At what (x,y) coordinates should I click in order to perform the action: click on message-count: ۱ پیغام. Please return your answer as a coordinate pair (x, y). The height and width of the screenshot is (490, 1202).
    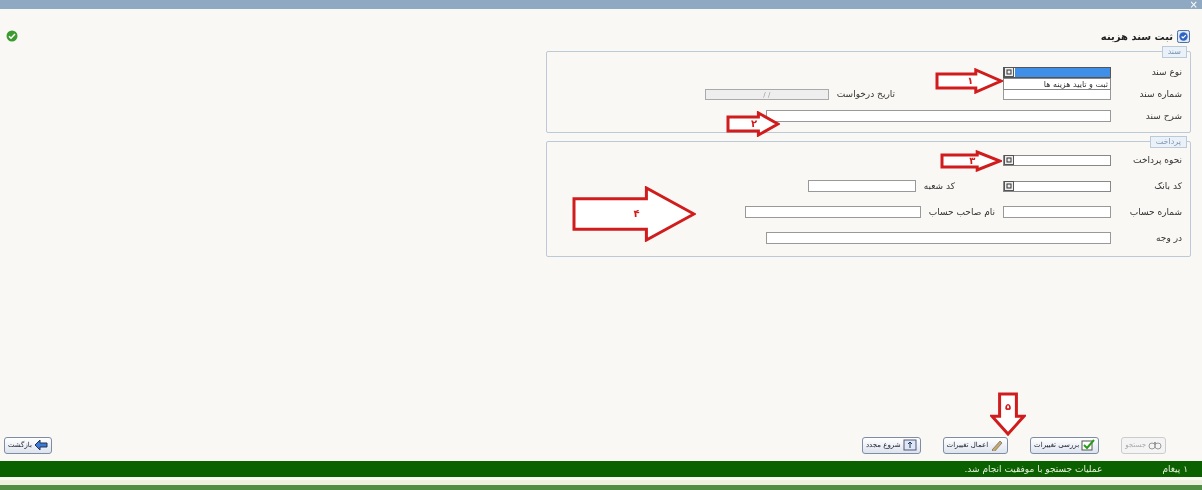
    Looking at the image, I should click on (1175, 469).